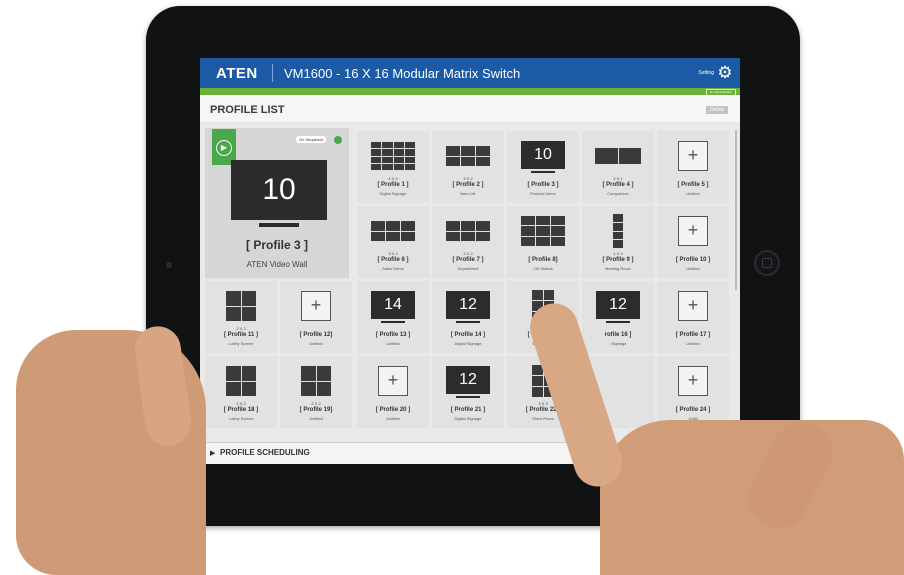 The height and width of the screenshot is (575, 904). What do you see at coordinates (468, 268) in the screenshot?
I see `tile-subtitle: Department` at bounding box center [468, 268].